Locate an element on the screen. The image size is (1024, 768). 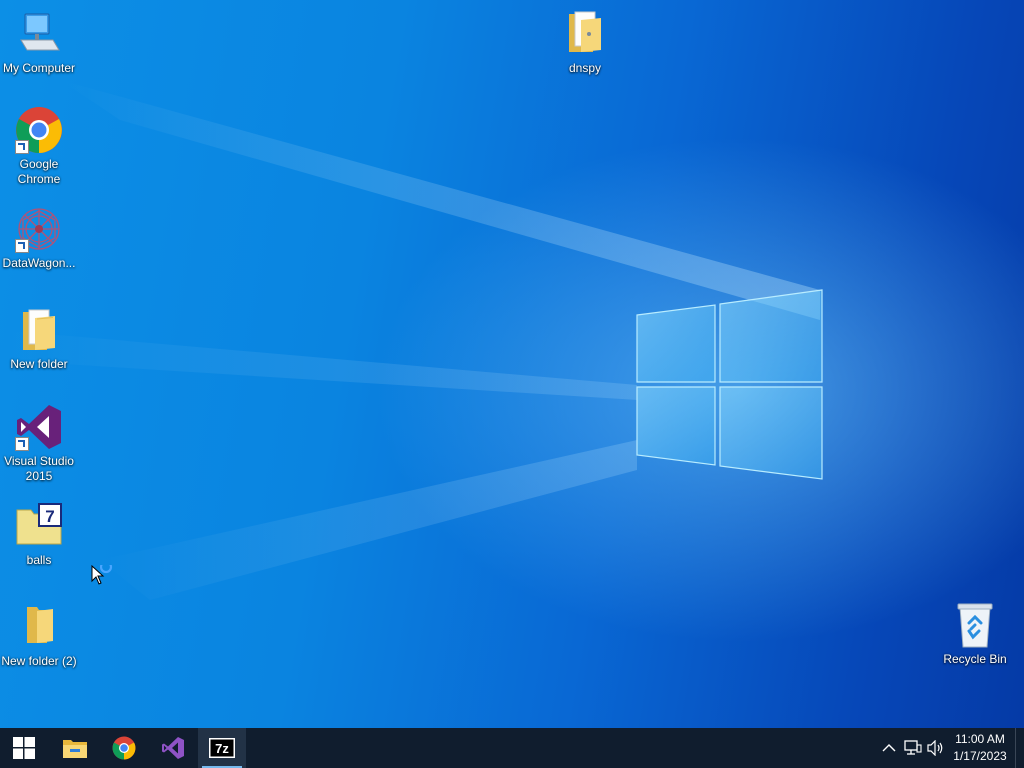
file-explorer-icon is located at coordinates (75, 749).